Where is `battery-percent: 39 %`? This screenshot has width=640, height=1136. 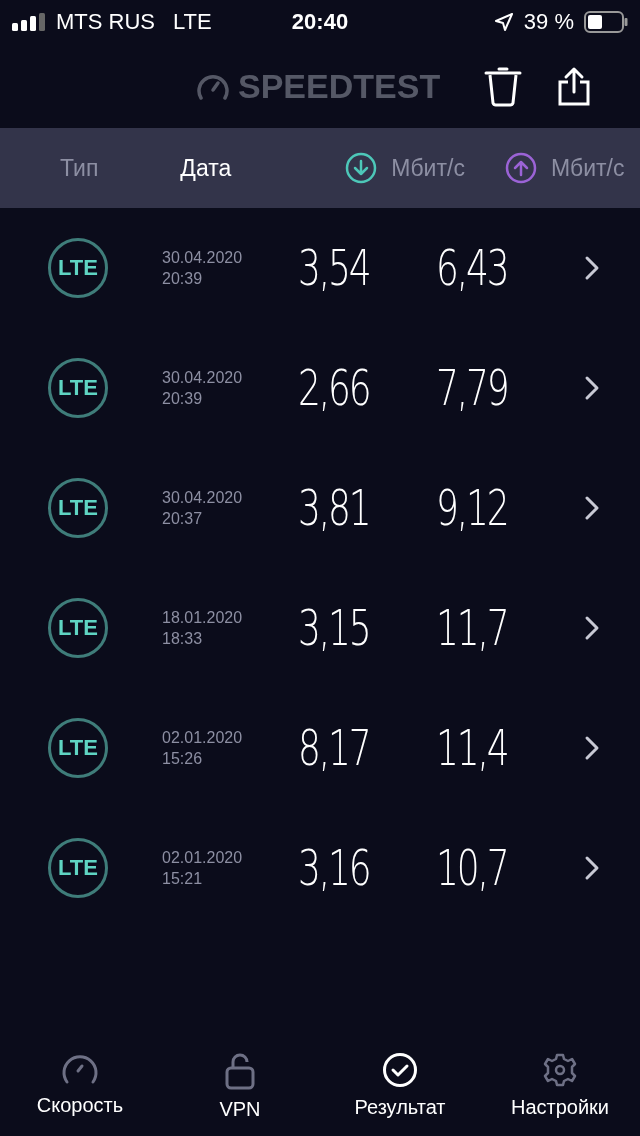
battery-percent: 39 % is located at coordinates (548, 22).